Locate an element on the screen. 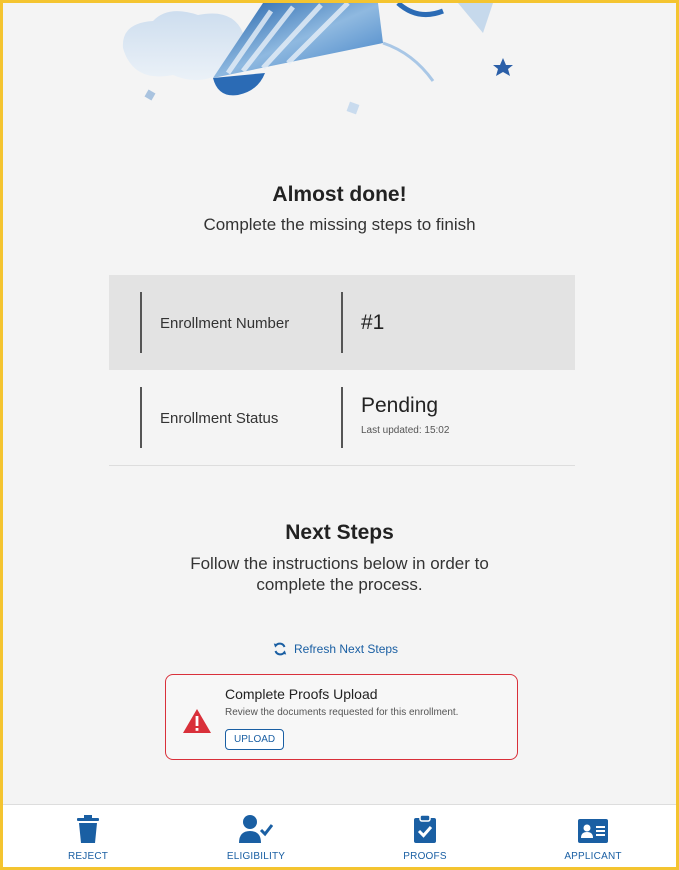 Image resolution: width=679 pixels, height=870 pixels. user-check-icon is located at coordinates (256, 829).